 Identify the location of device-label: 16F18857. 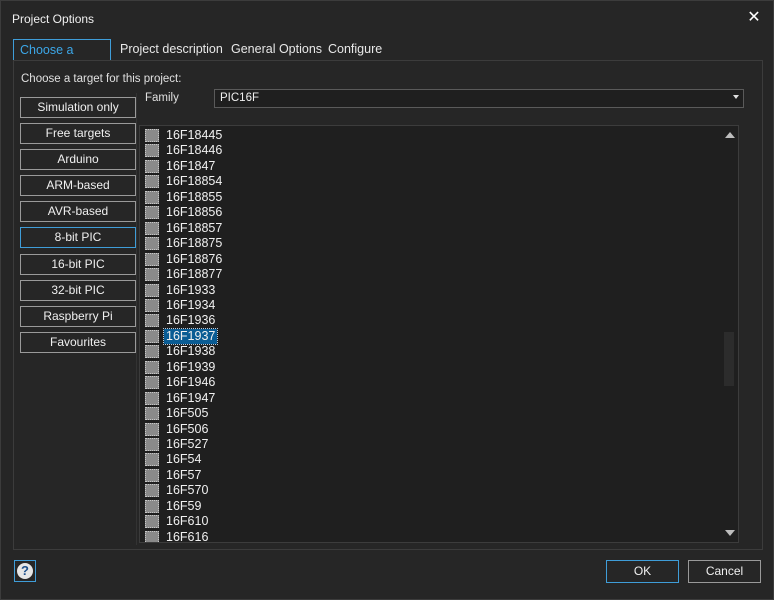
(194, 227).